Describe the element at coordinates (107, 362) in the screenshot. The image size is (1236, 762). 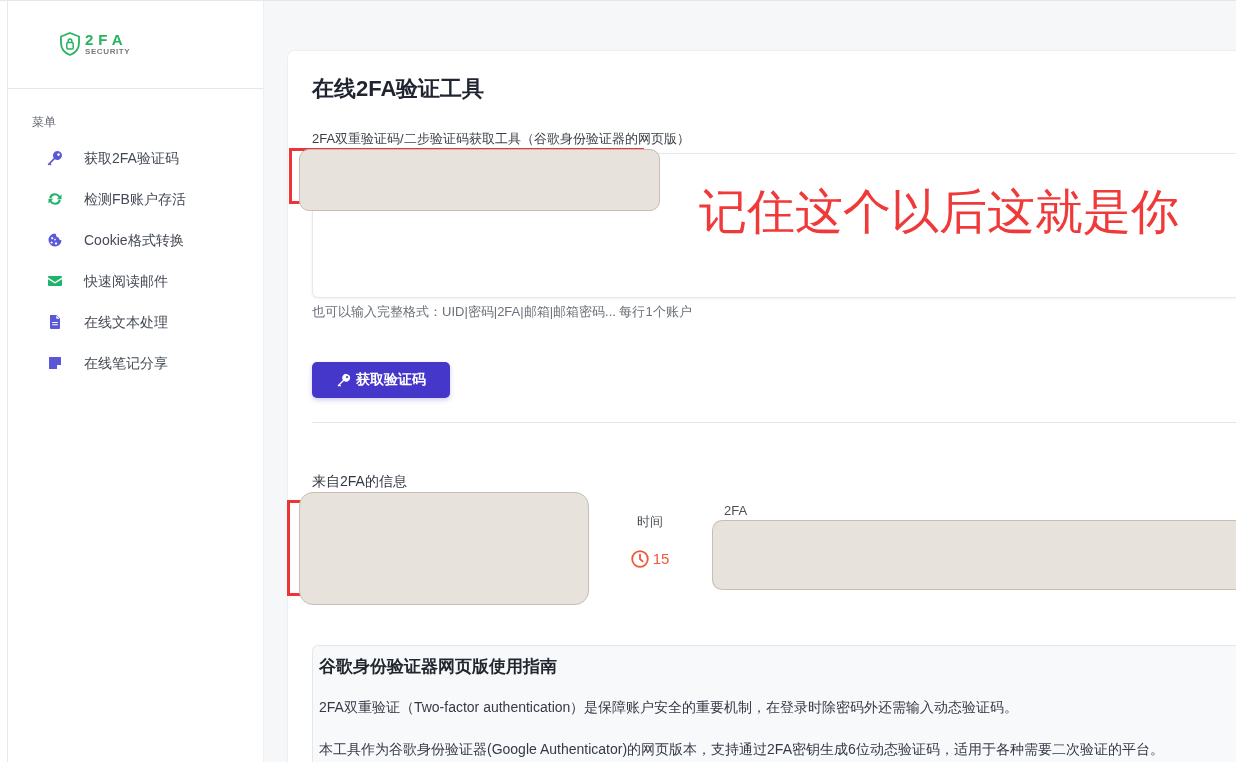
I see `nav-item: 在线笔记分享` at that location.